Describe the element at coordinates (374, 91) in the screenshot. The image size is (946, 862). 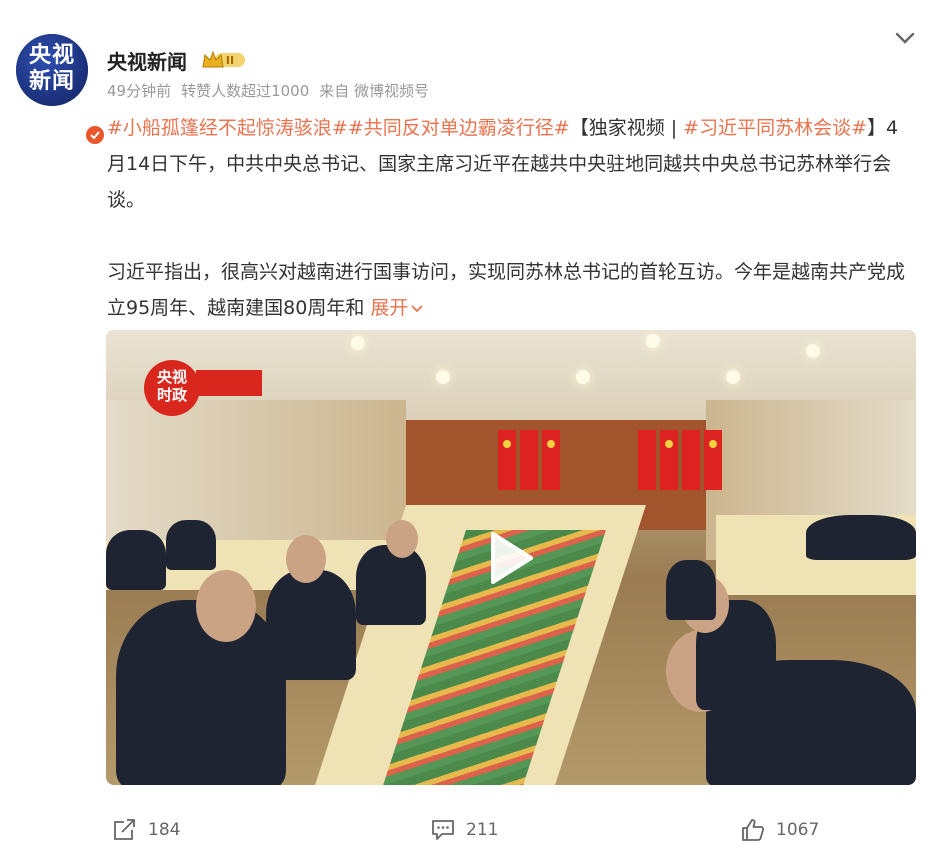
I see `post-source: 来自 微博视频号` at that location.